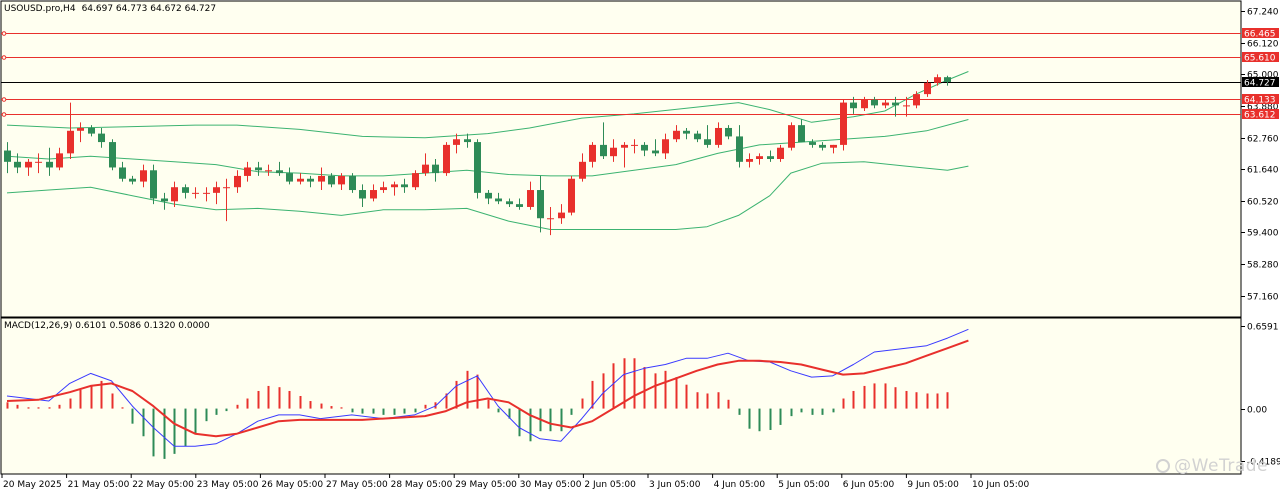  I want to click on x-tick-label: 21 May 05:00, so click(99, 485).